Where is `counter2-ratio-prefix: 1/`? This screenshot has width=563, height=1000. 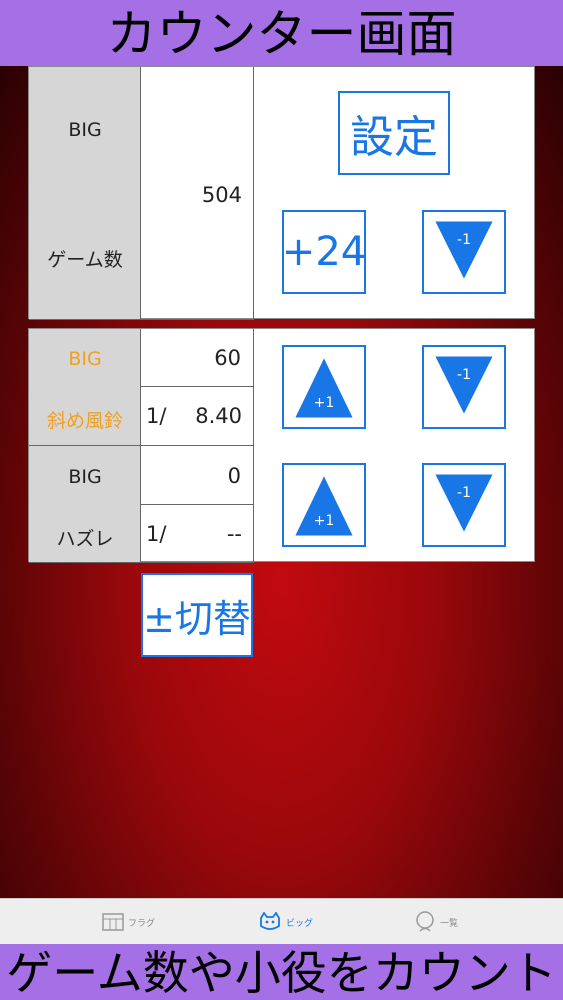 counter2-ratio-prefix: 1/ is located at coordinates (156, 534).